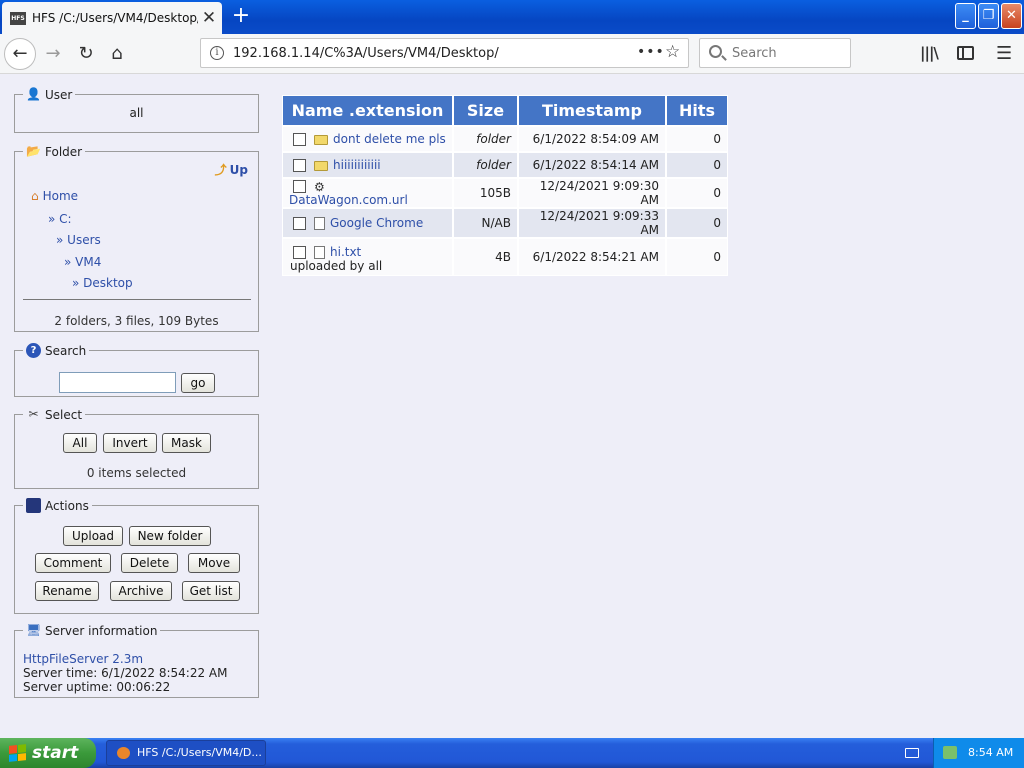  Describe the element at coordinates (18, 18) in the screenshot. I see `hfs-favicon-icon: HFS` at that location.